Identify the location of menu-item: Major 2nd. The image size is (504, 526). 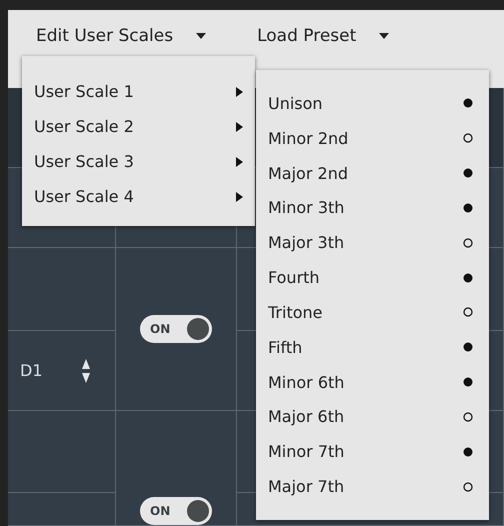
(372, 173).